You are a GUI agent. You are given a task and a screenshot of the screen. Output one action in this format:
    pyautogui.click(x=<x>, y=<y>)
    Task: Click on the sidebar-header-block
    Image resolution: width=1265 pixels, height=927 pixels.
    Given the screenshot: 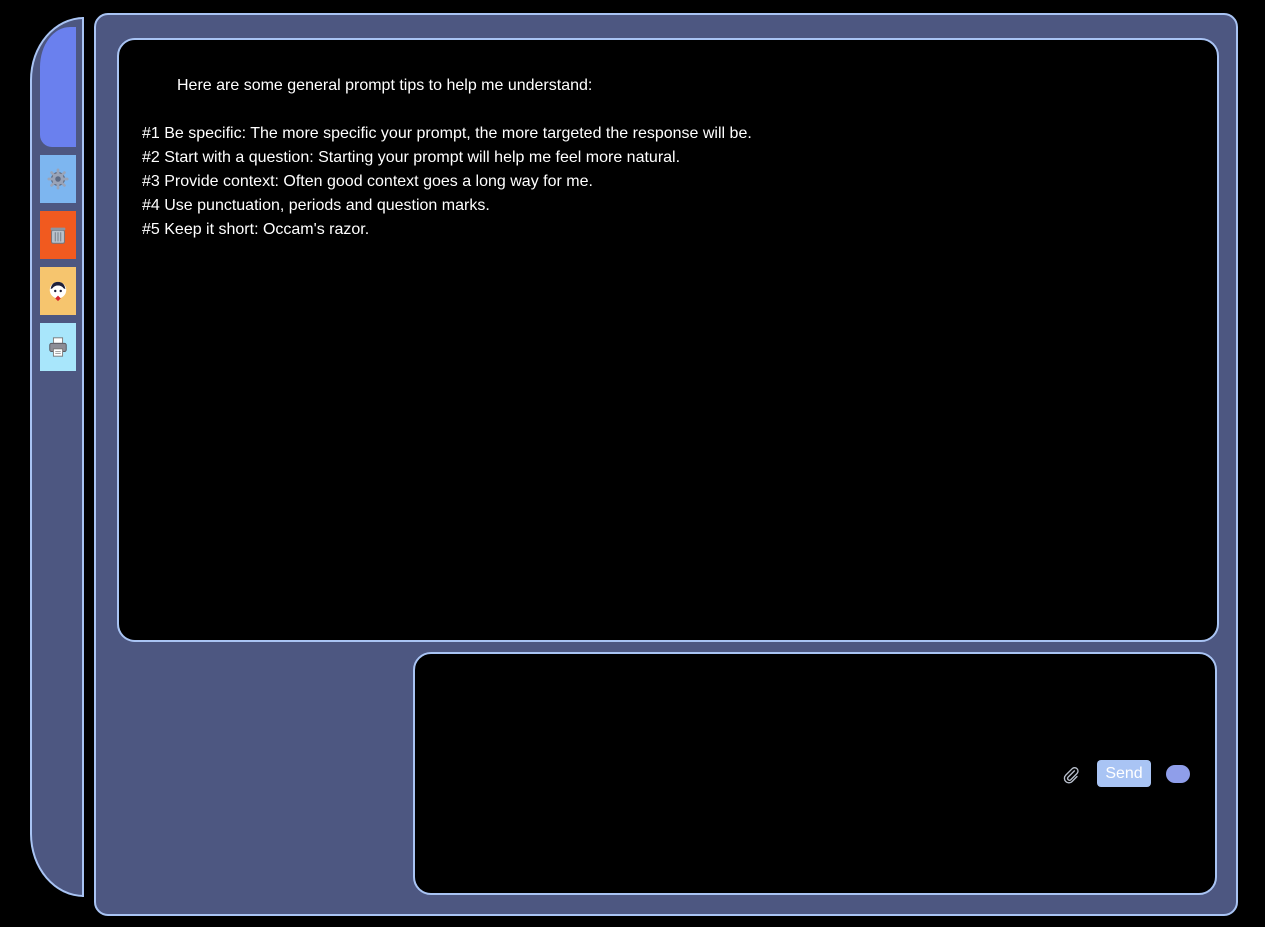 What is the action you would take?
    pyautogui.click(x=58, y=87)
    